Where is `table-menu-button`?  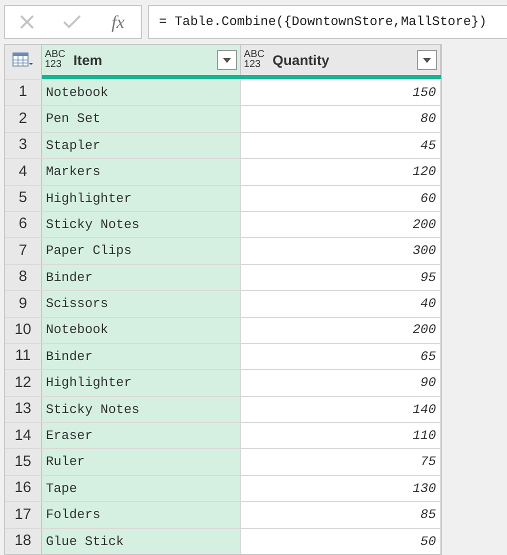 table-menu-button is located at coordinates (23, 60).